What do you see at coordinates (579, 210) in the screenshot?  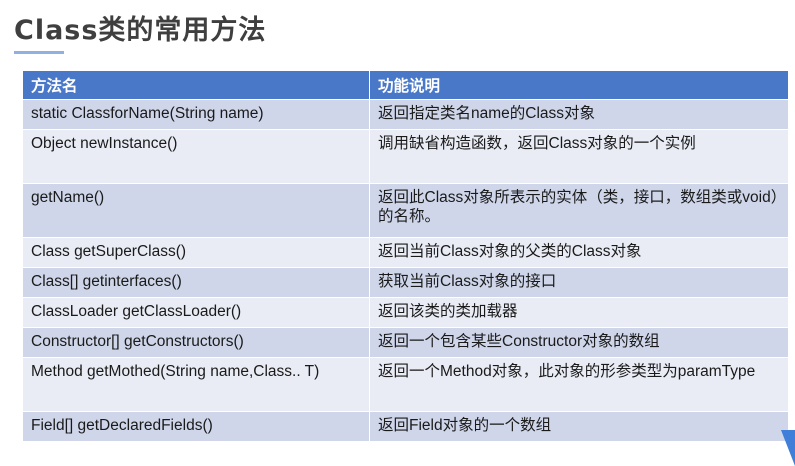 I see `description-cell: 返回此Class对象所表示的实体（类，接口，数组类或void）的名称。` at bounding box center [579, 210].